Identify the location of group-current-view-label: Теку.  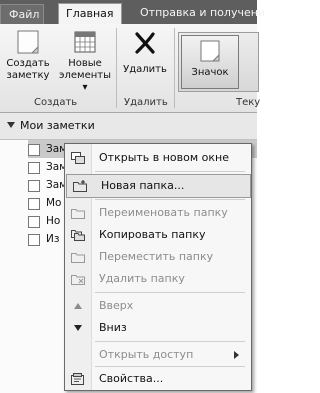
(248, 102).